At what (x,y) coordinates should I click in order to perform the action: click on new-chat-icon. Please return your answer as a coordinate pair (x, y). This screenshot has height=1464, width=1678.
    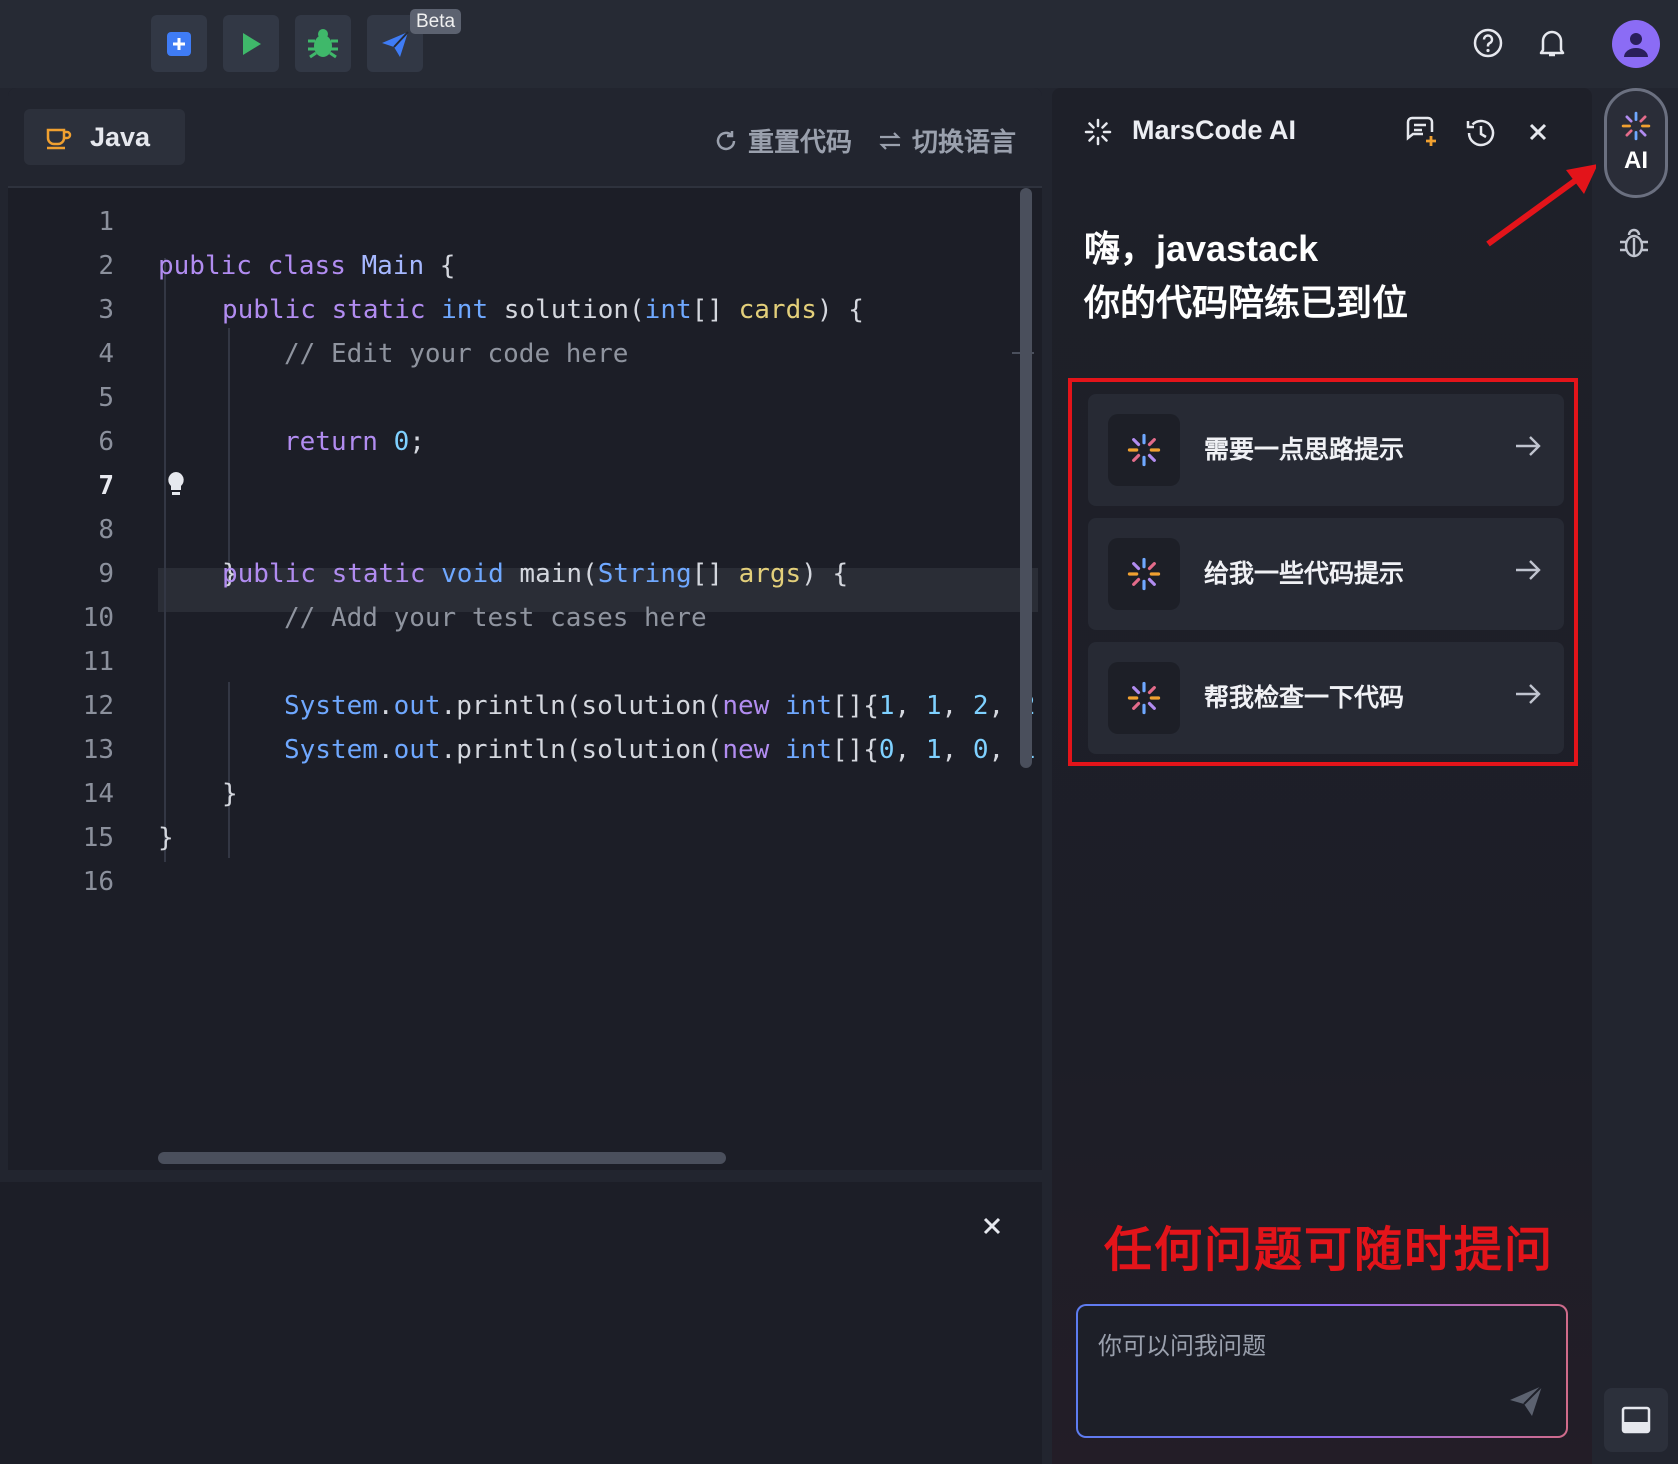
    Looking at the image, I should click on (1421, 132).